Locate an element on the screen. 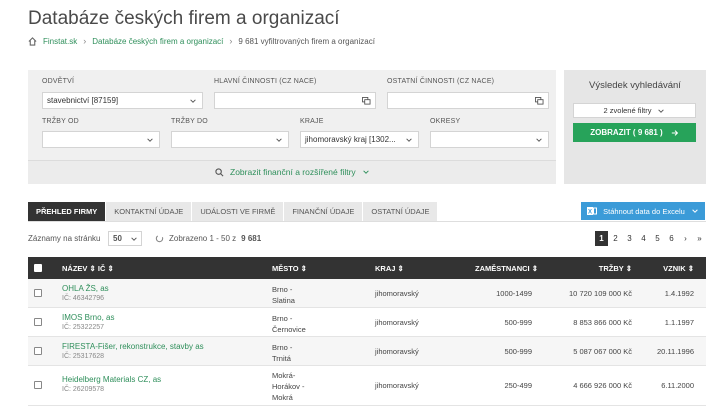 The height and width of the screenshot is (406, 720). filter-revenue-to-select is located at coordinates (230, 139).